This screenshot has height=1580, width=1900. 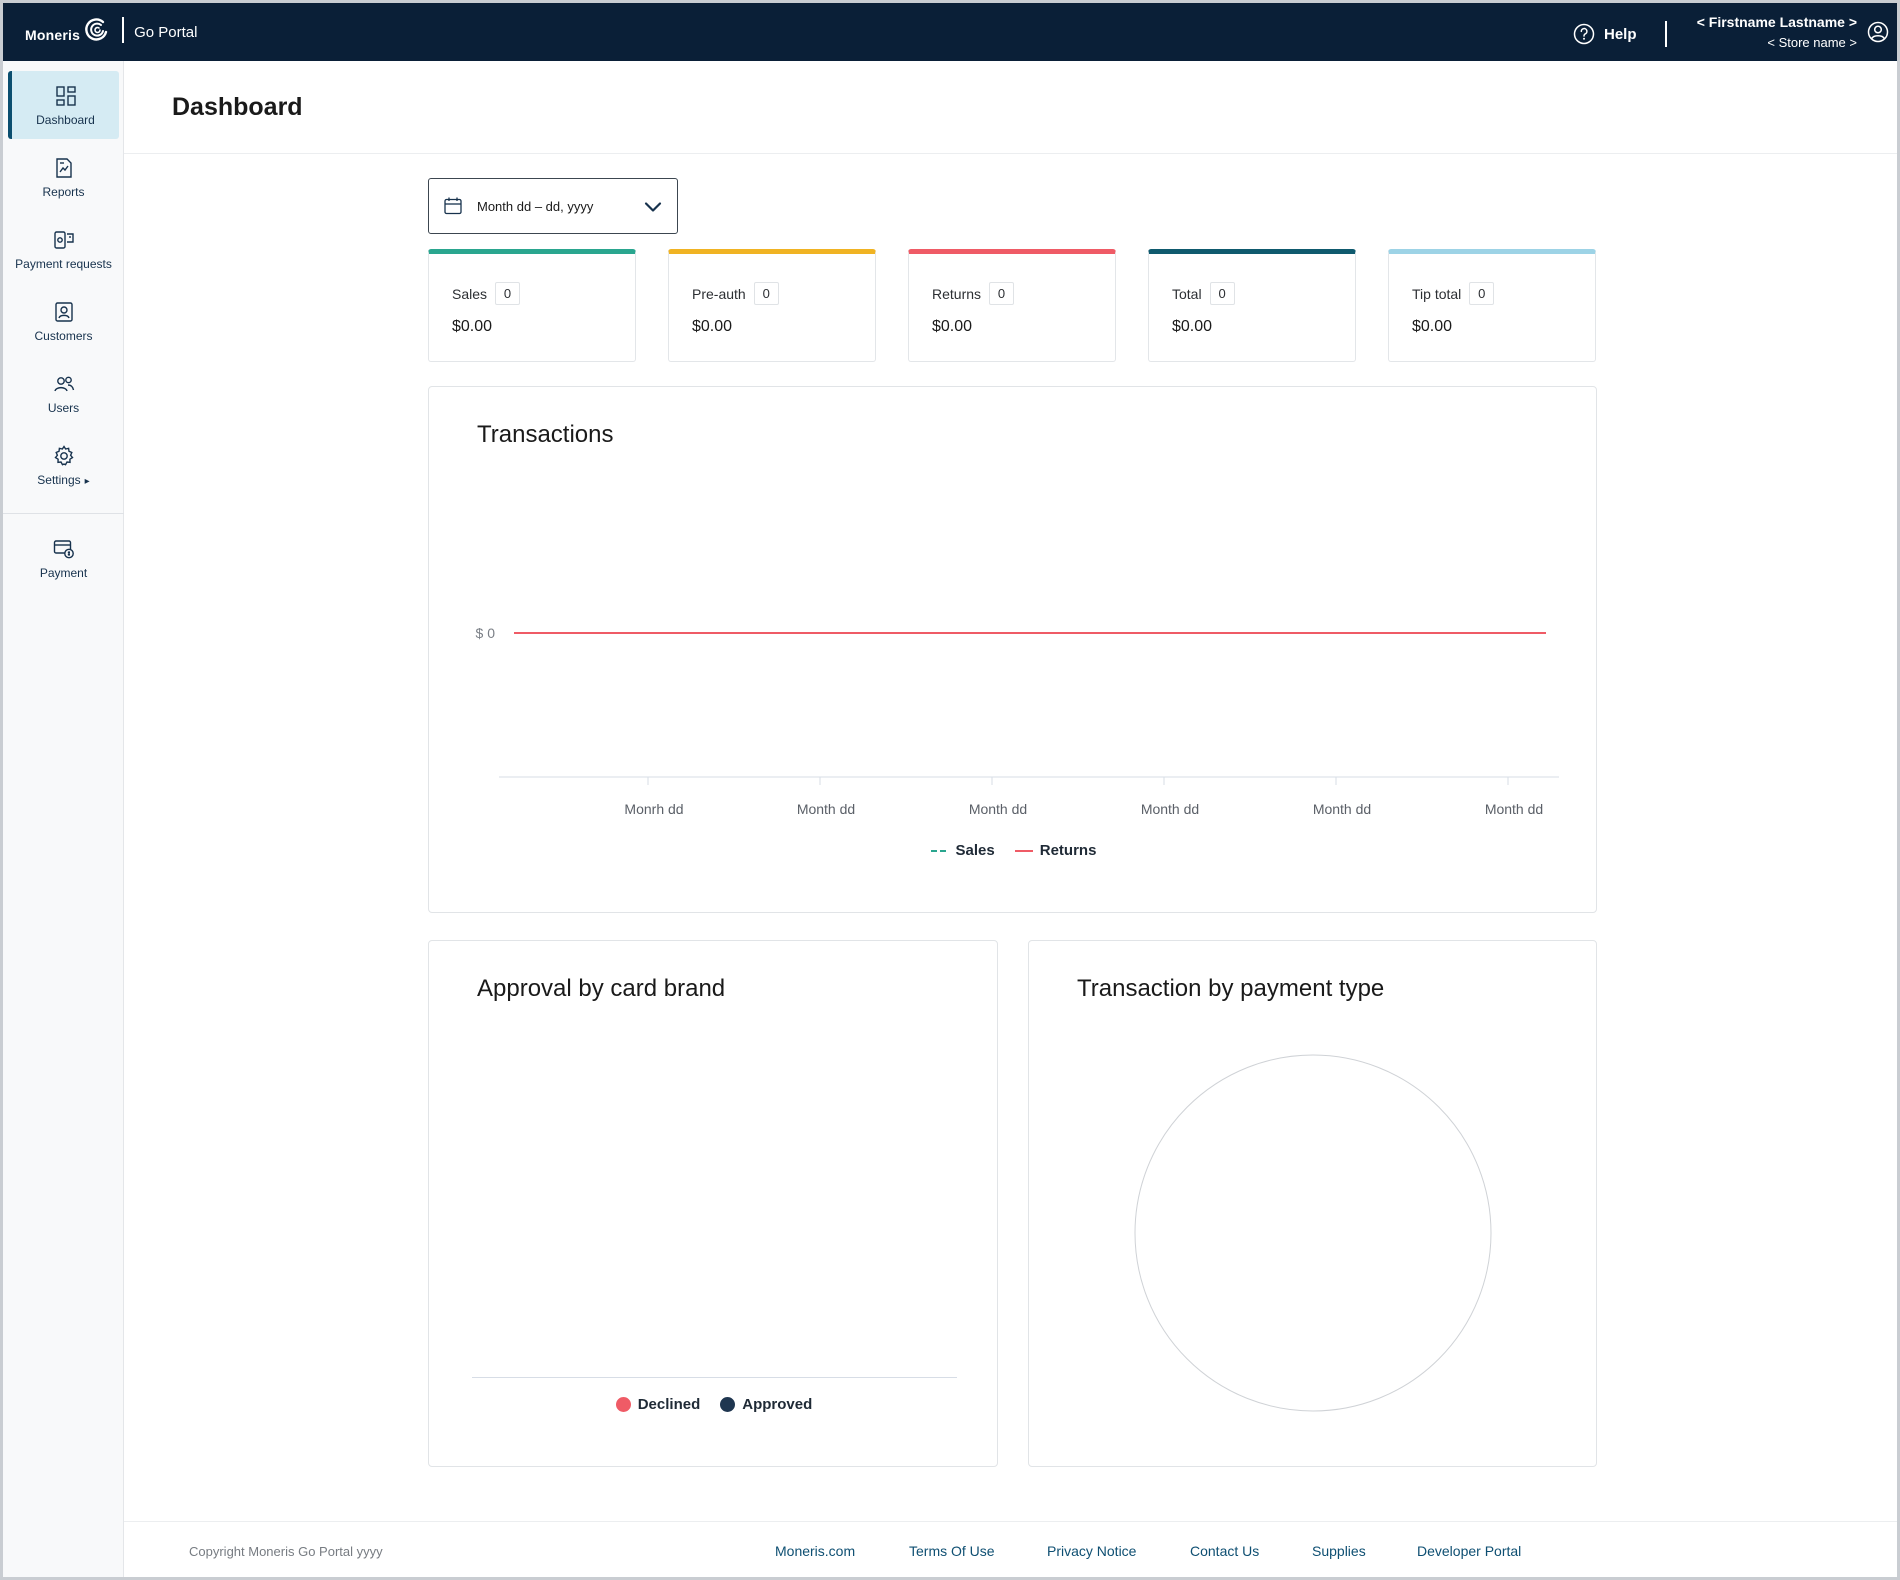 I want to click on chevron-right-icon: ▸, so click(x=87, y=481).